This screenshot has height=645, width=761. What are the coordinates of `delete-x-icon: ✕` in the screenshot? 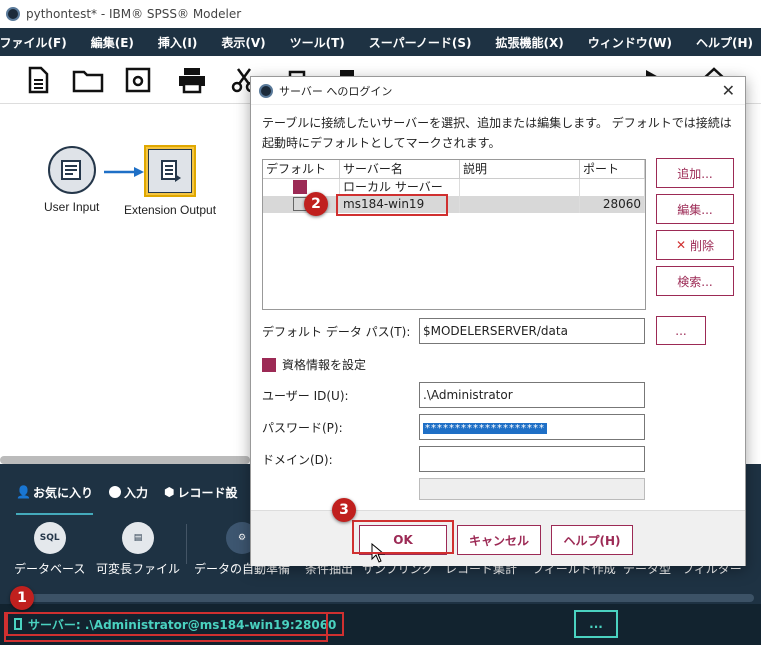 It's located at (681, 245).